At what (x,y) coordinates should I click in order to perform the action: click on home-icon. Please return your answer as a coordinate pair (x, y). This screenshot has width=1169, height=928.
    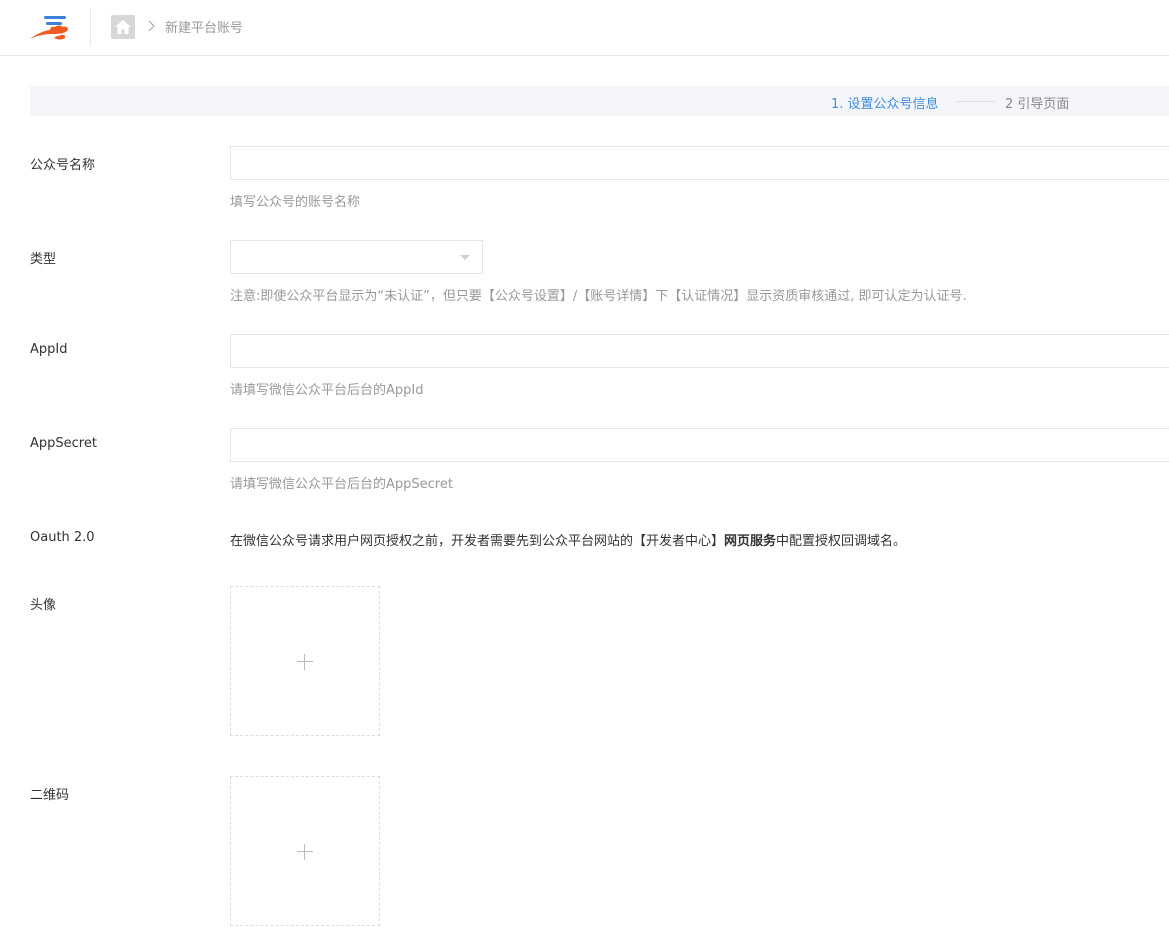
    Looking at the image, I should click on (123, 27).